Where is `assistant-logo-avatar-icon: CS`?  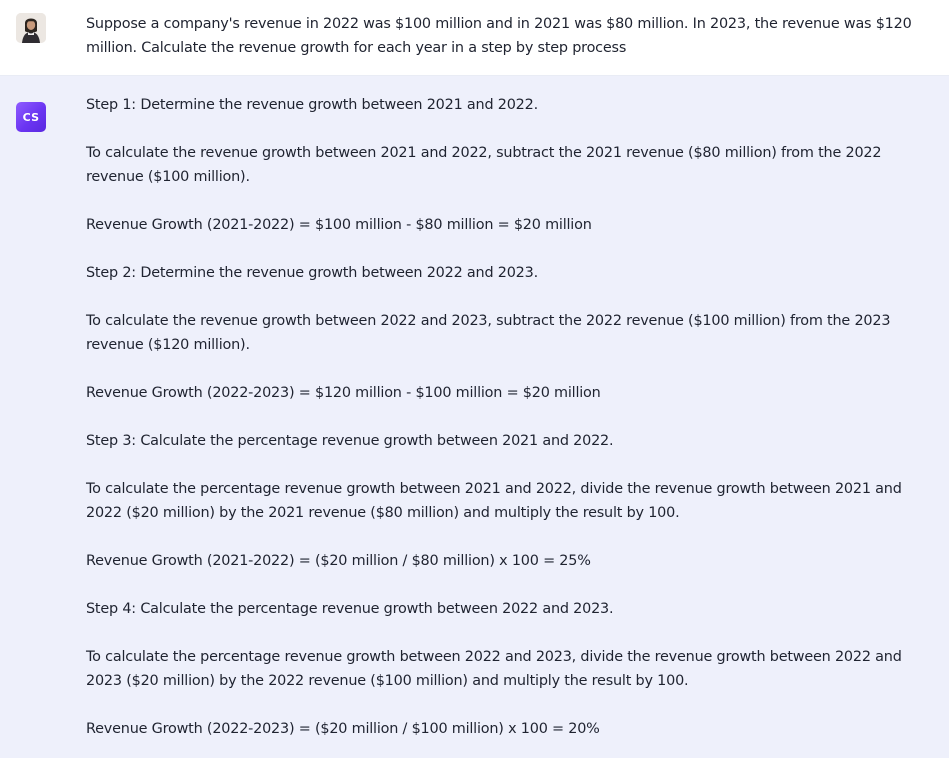
assistant-logo-avatar-icon: CS is located at coordinates (31, 117).